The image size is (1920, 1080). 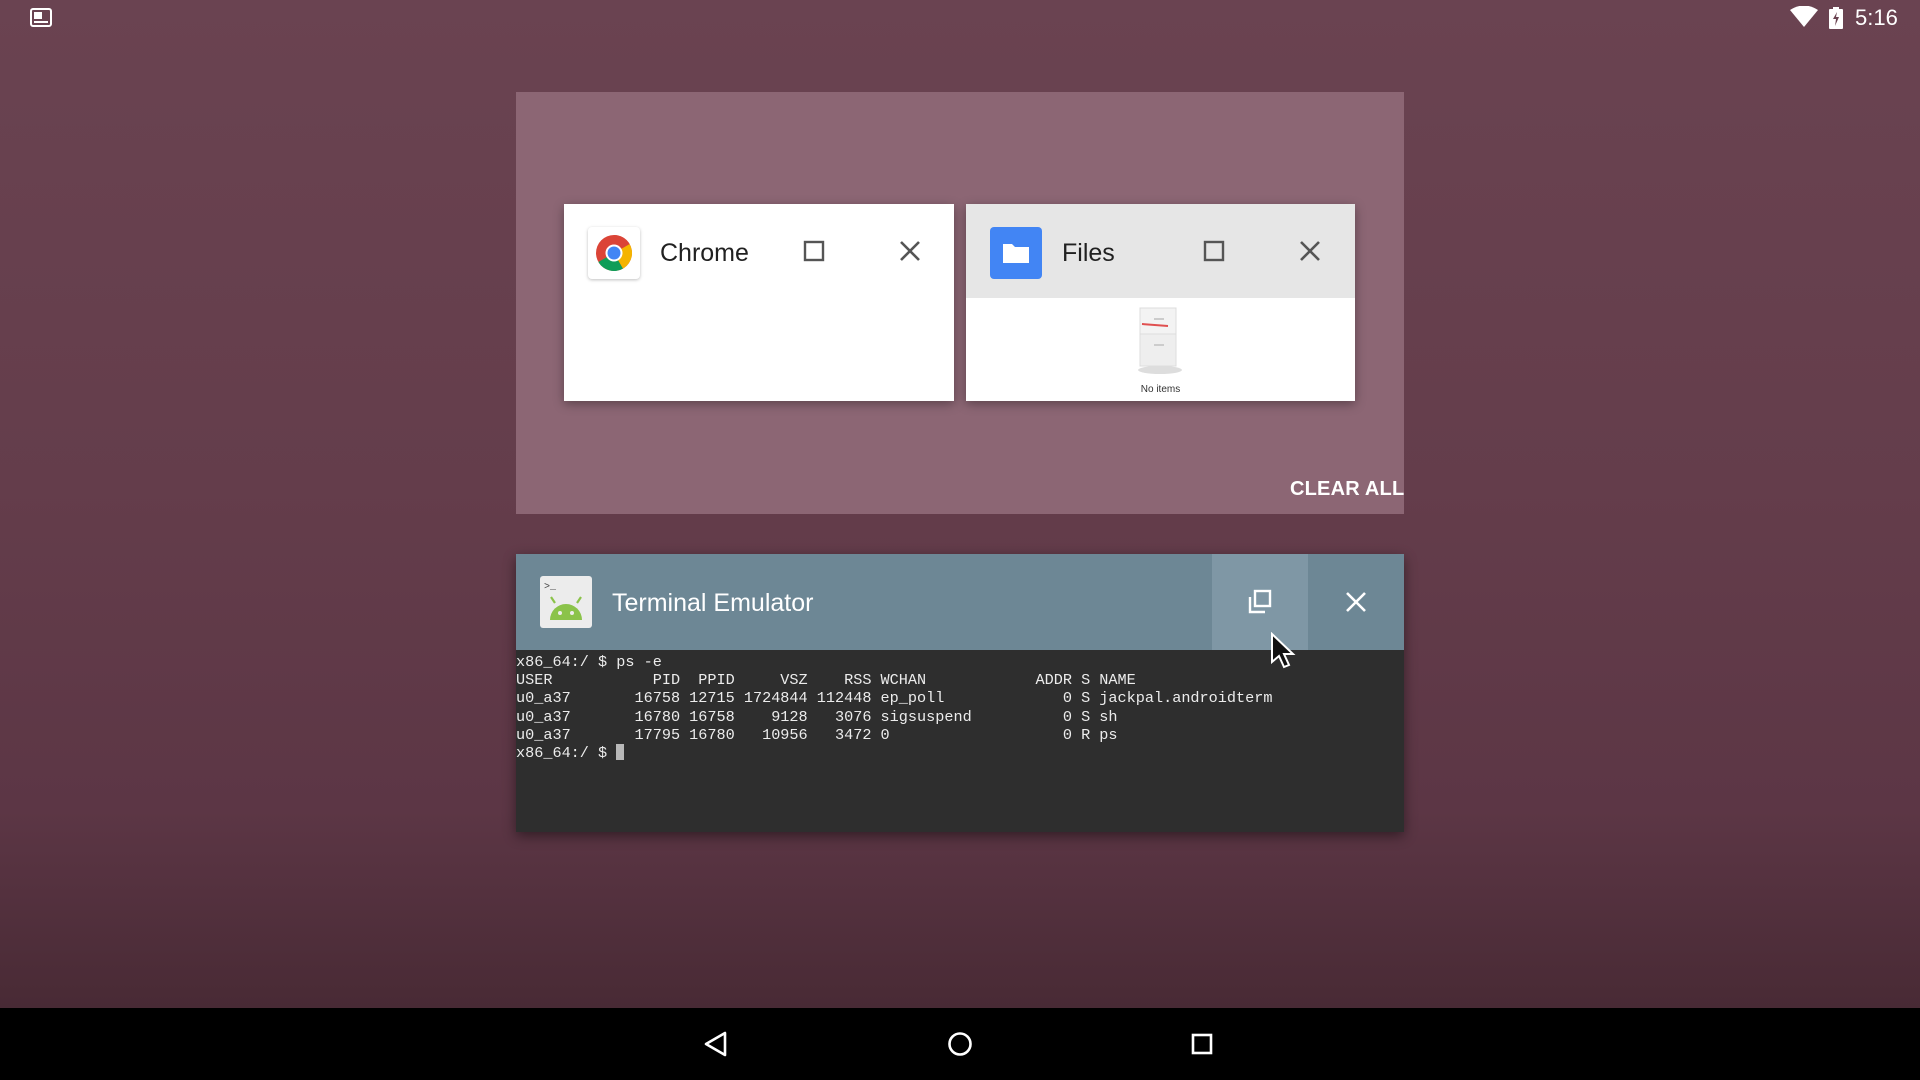 I want to click on back-button, so click(x=716, y=1044).